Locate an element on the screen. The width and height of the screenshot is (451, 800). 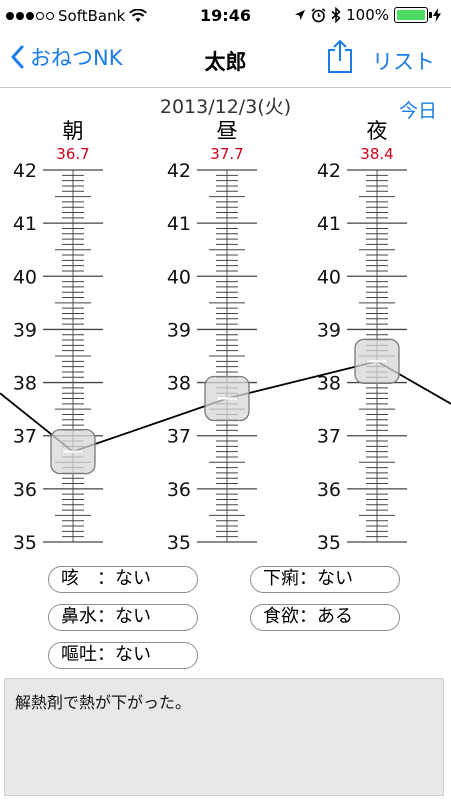
bluetooth-icon is located at coordinates (336, 15).